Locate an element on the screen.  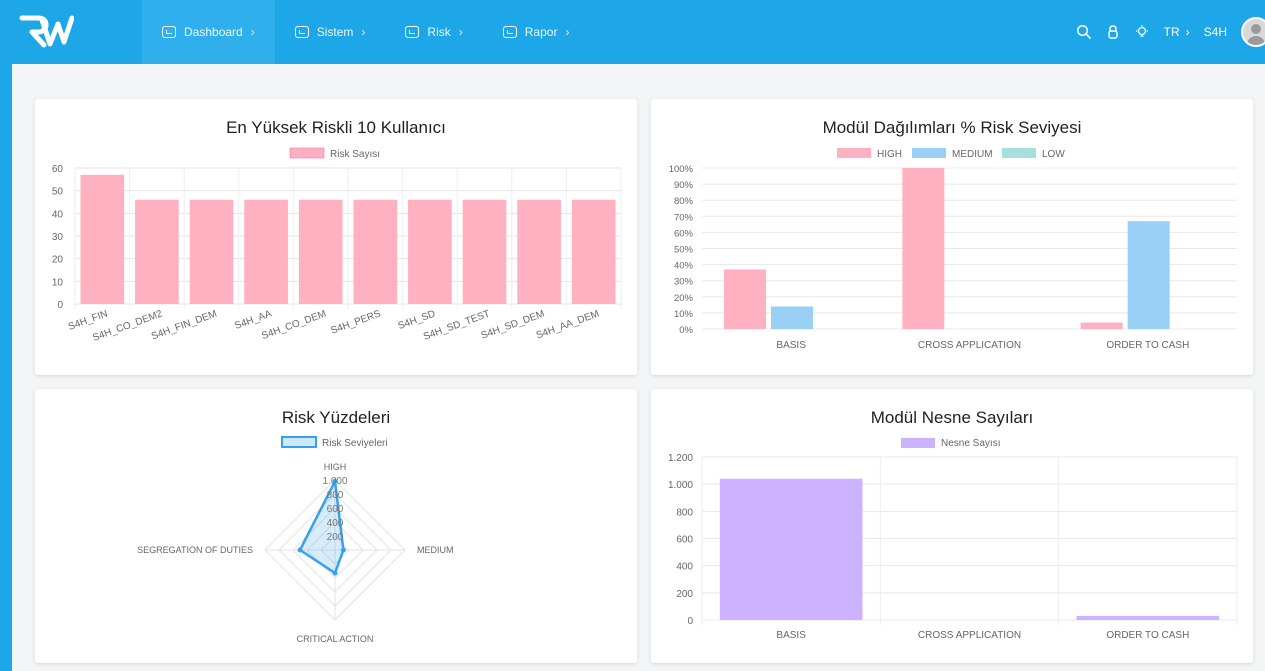
legend-label: HIGH is located at coordinates (889, 154).